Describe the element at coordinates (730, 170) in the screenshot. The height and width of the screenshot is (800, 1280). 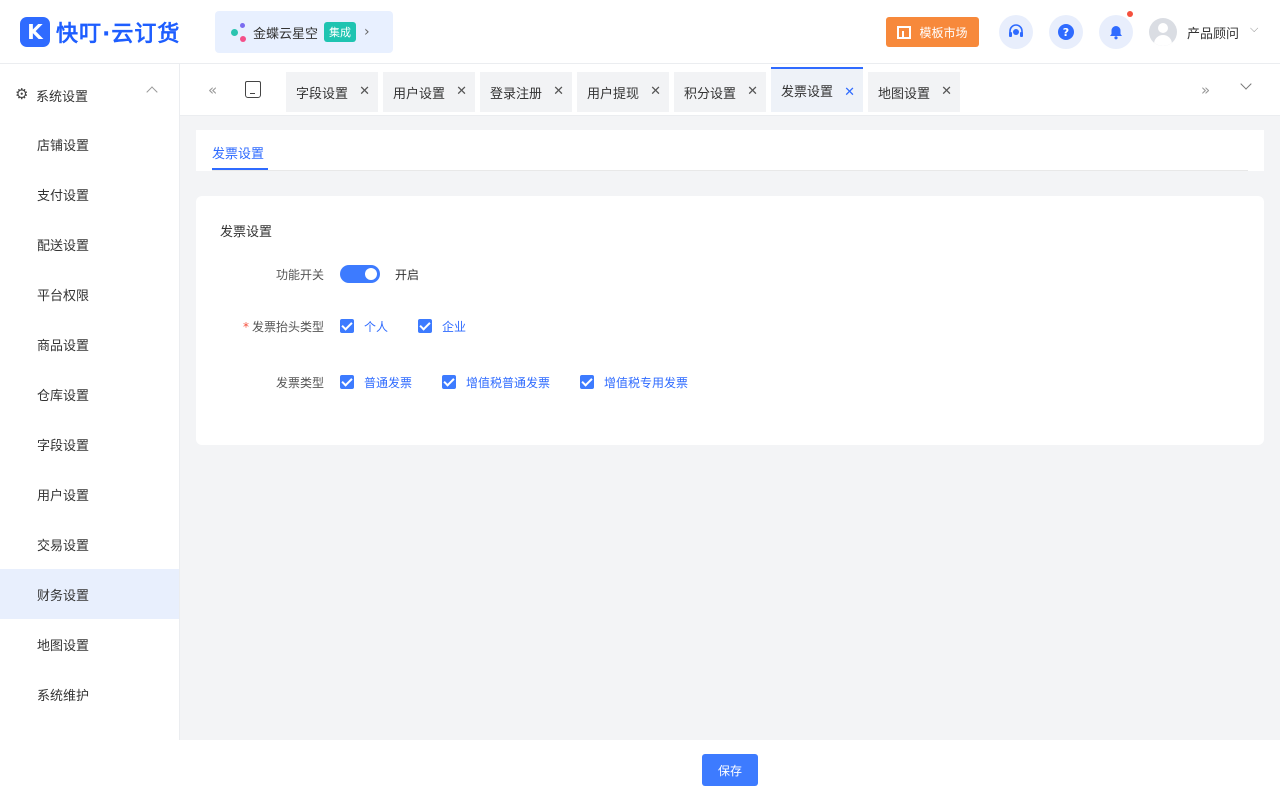
I see `divider` at that location.